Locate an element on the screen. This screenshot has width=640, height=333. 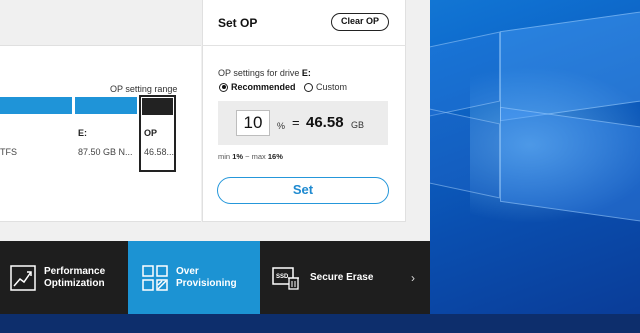
nav-performance-optimization: Performance Optimization is located at coordinates (64, 277).